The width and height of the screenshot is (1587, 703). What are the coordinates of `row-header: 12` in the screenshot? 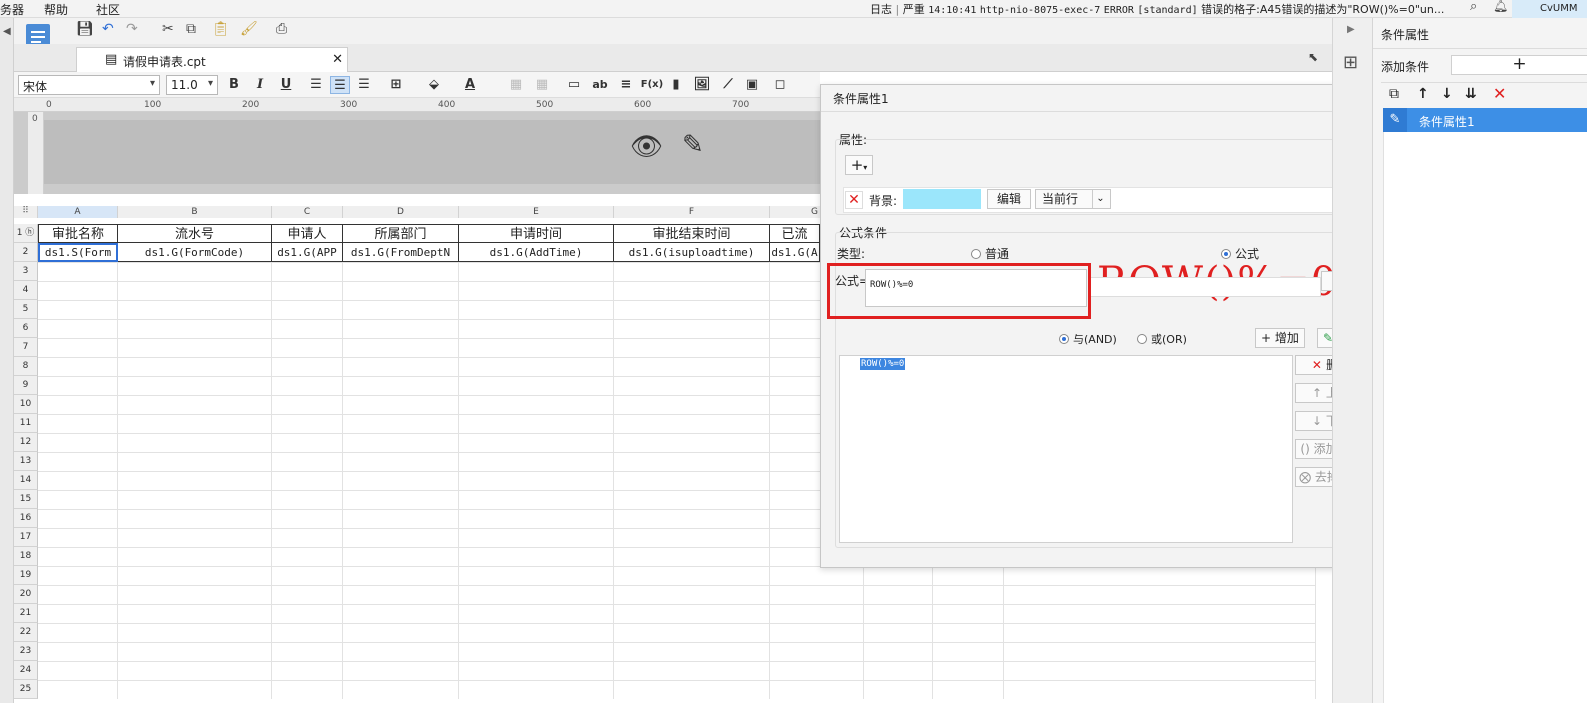 It's located at (26, 442).